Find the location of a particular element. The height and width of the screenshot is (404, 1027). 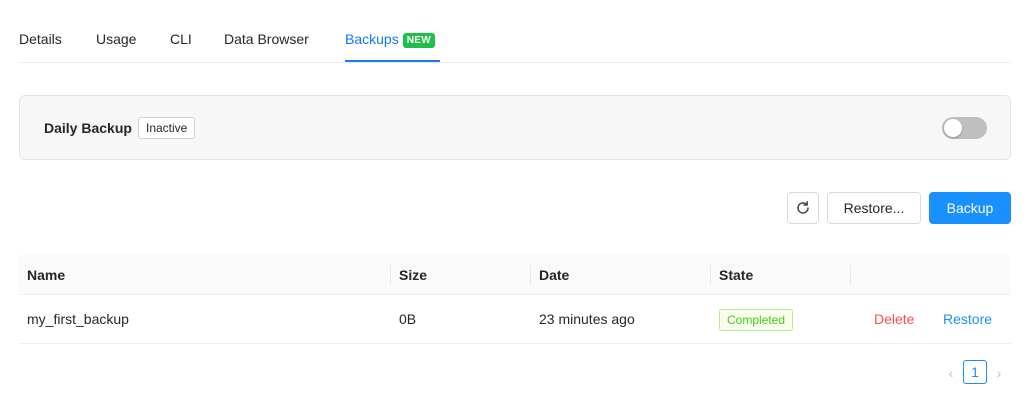

backup-state-badge: Completed is located at coordinates (756, 320).